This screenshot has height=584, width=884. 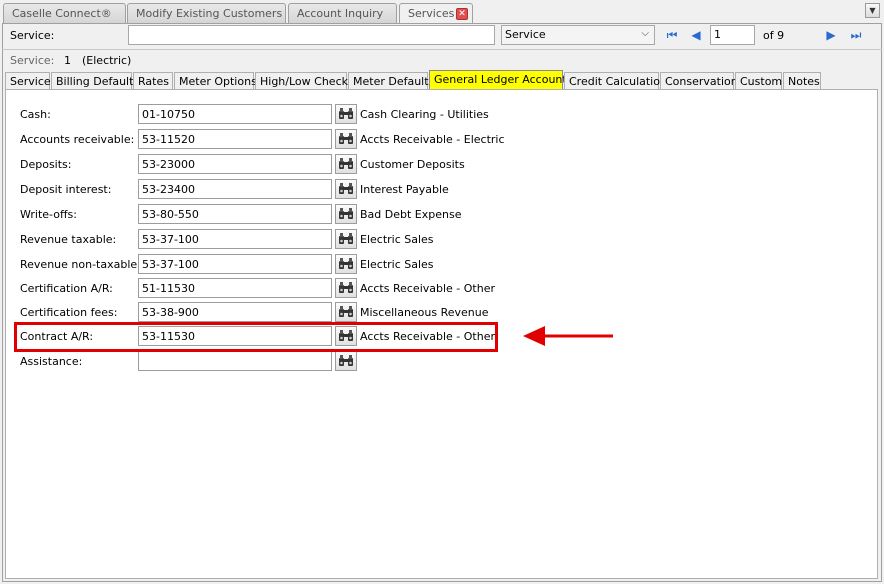 I want to click on tab-service: Service, so click(x=28, y=81).